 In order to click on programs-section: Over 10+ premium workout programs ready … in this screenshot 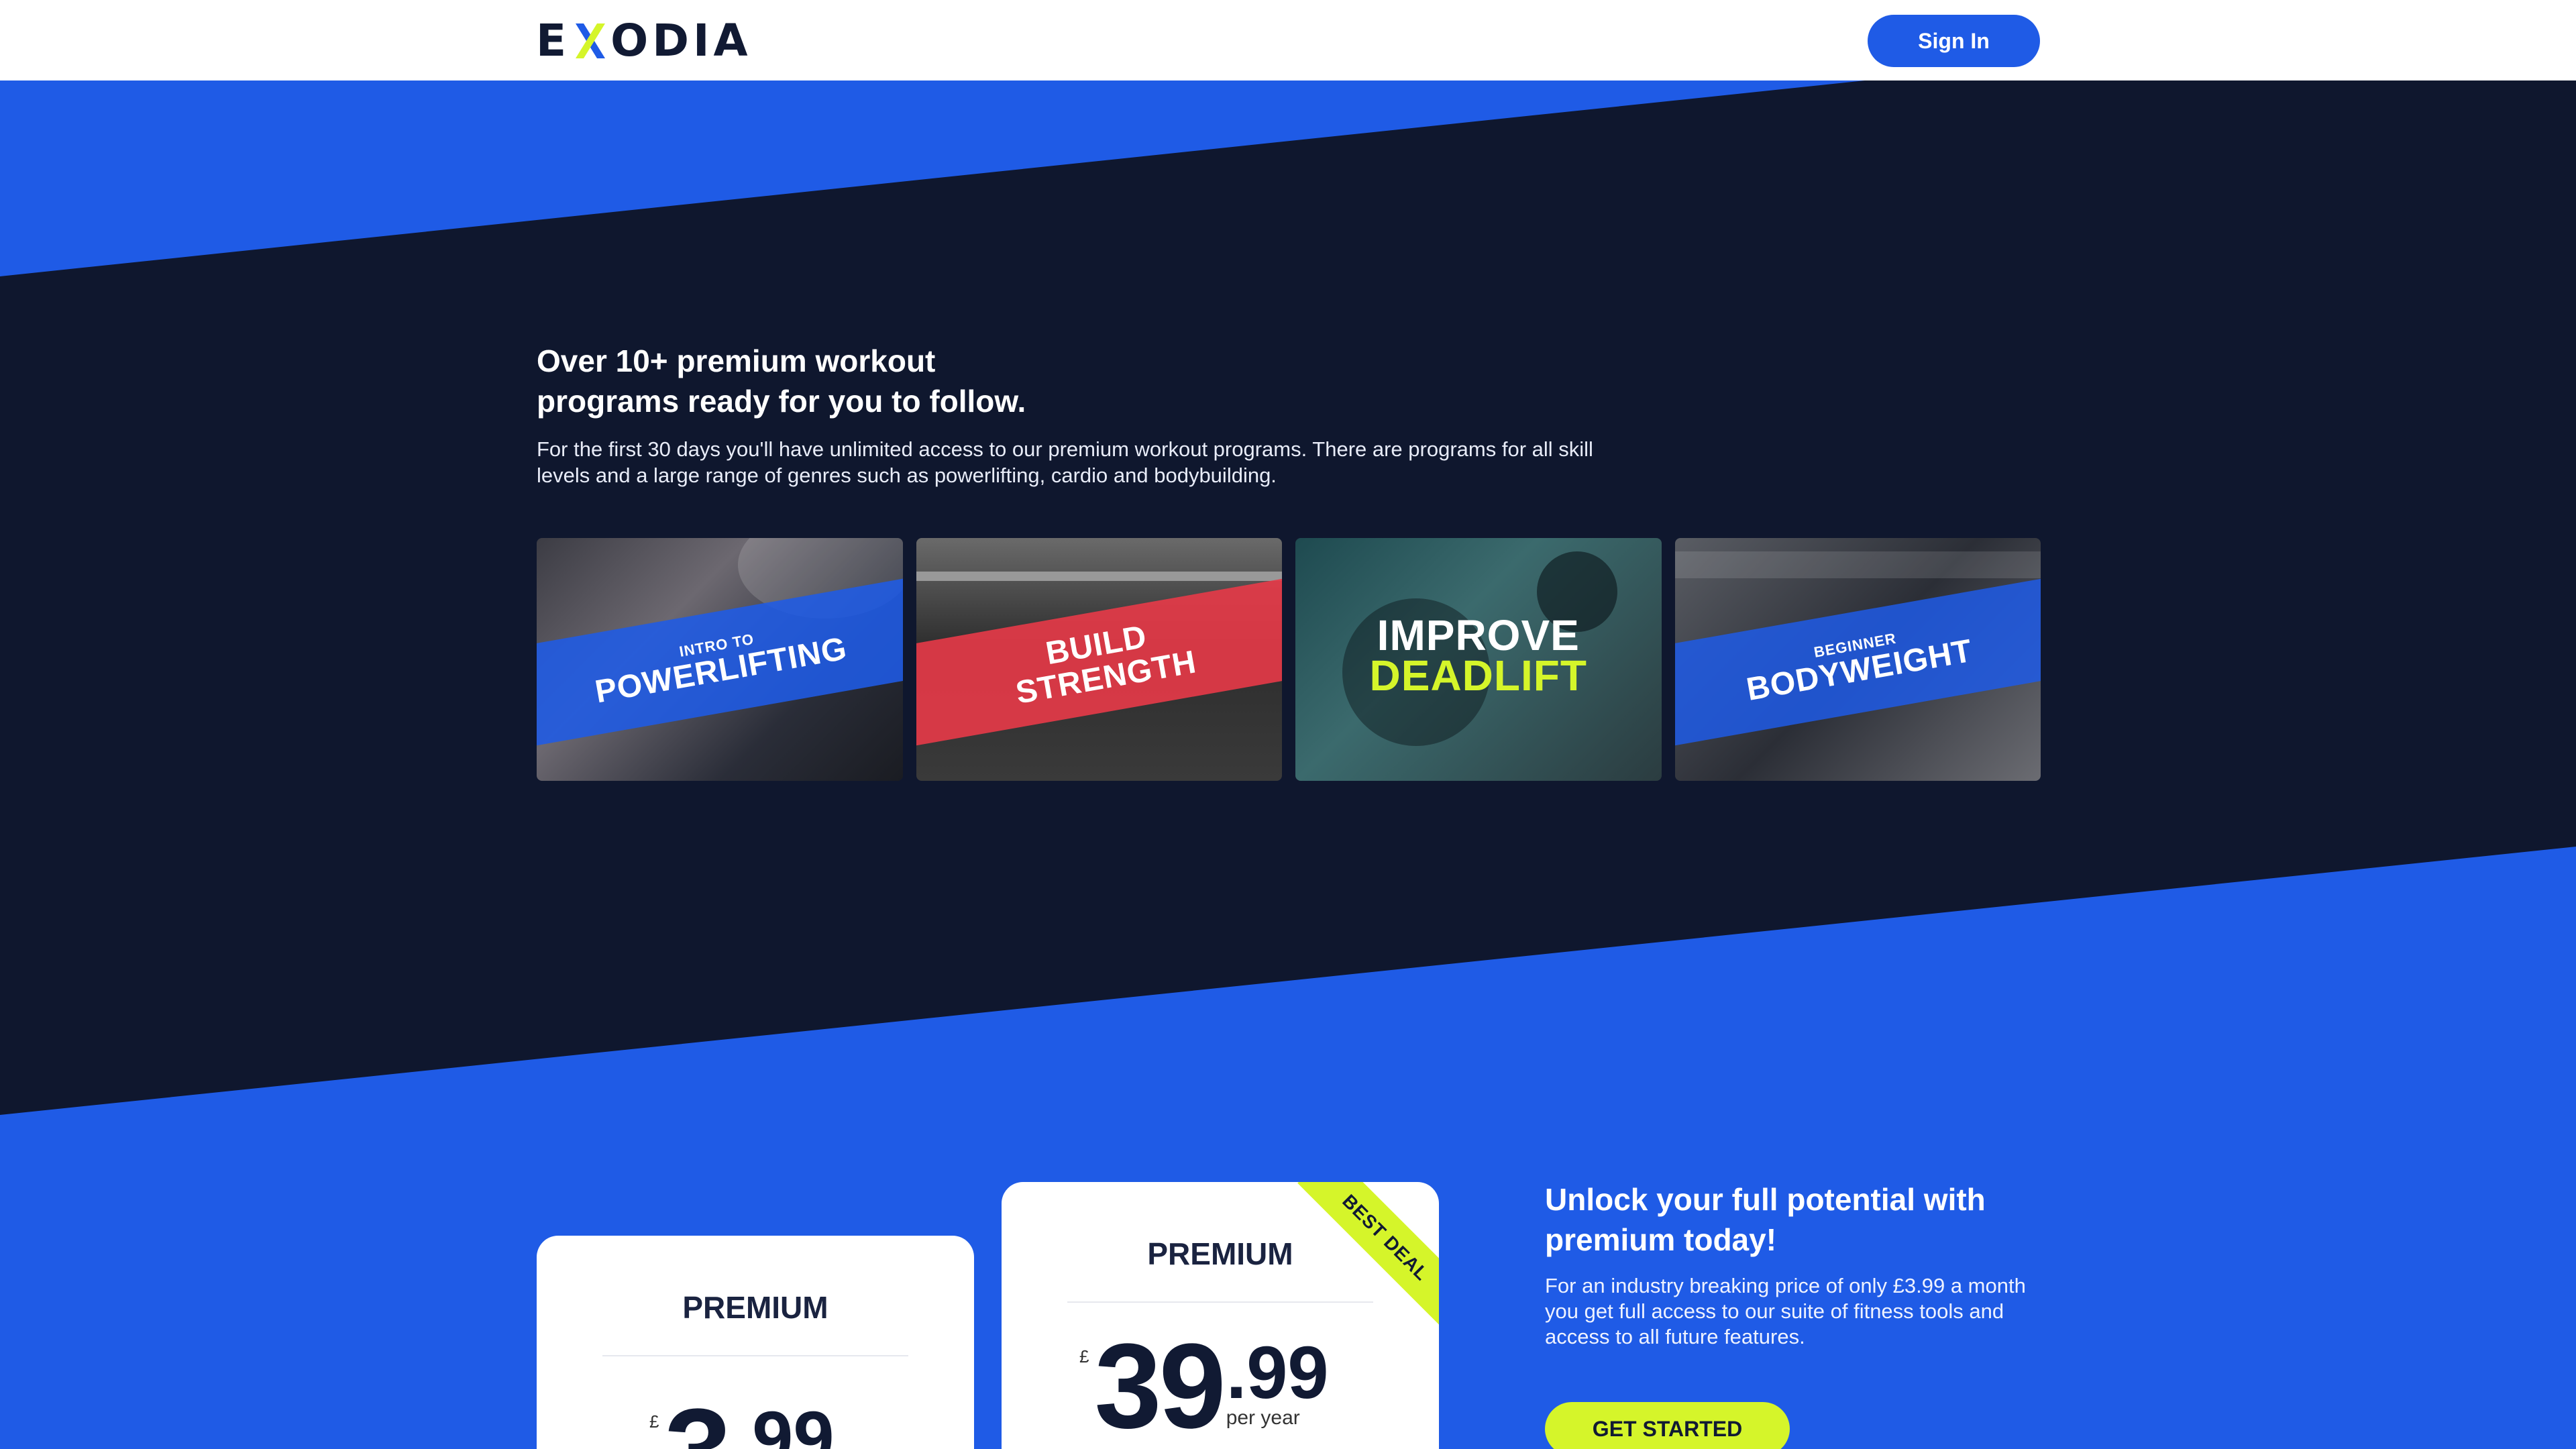, I will do `click(1289, 414)`.